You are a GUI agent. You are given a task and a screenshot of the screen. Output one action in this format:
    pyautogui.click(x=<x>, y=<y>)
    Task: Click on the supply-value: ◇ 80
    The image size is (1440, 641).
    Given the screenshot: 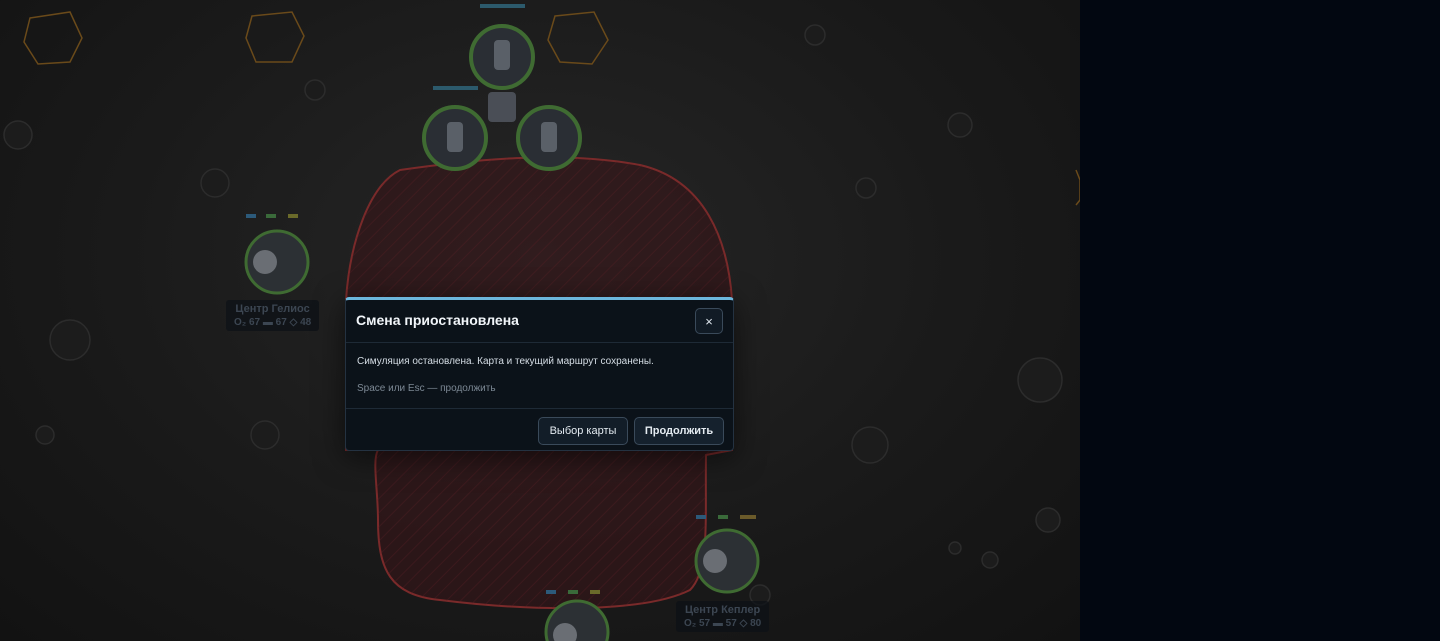 What is the action you would take?
    pyautogui.click(x=750, y=623)
    